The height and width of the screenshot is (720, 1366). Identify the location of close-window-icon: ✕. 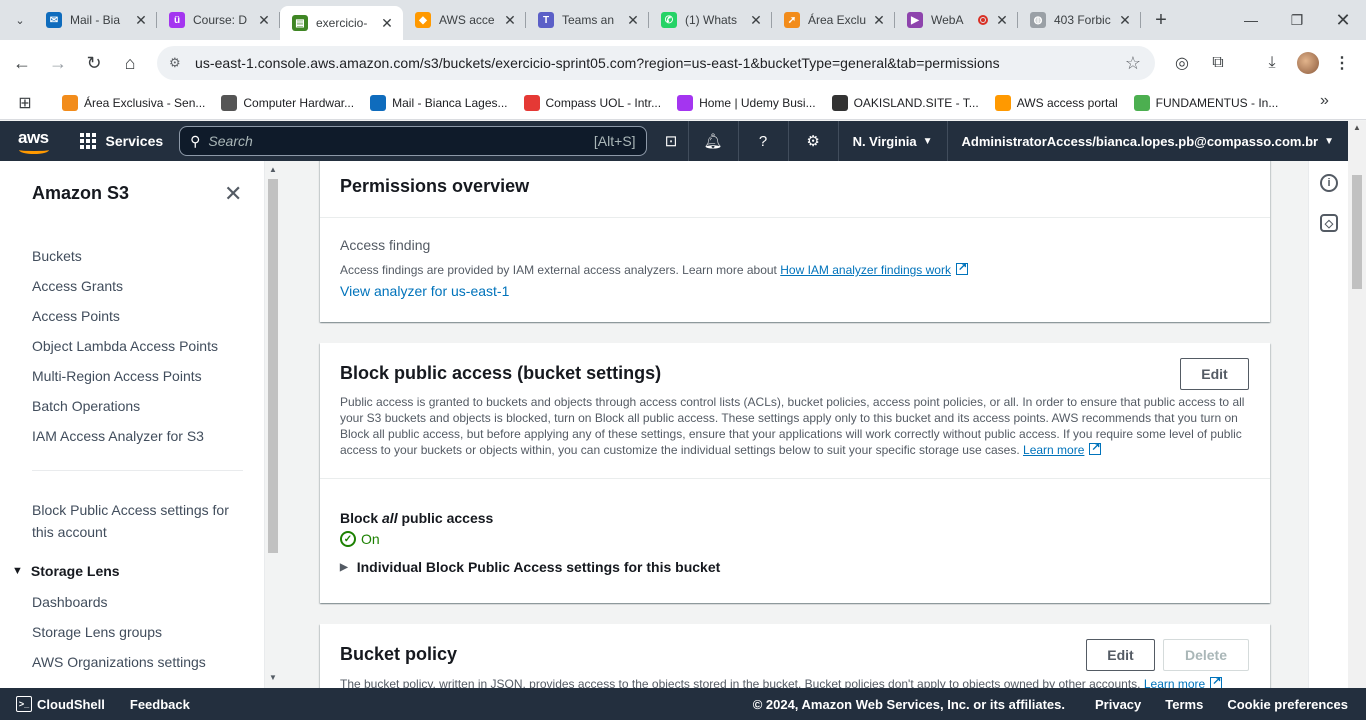
(1343, 20).